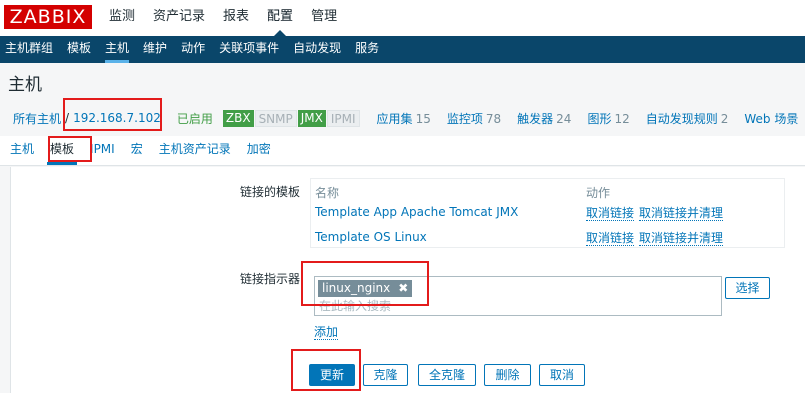 This screenshot has width=805, height=393. Describe the element at coordinates (608, 118) in the screenshot. I see `link-graphs: 图形 12` at that location.